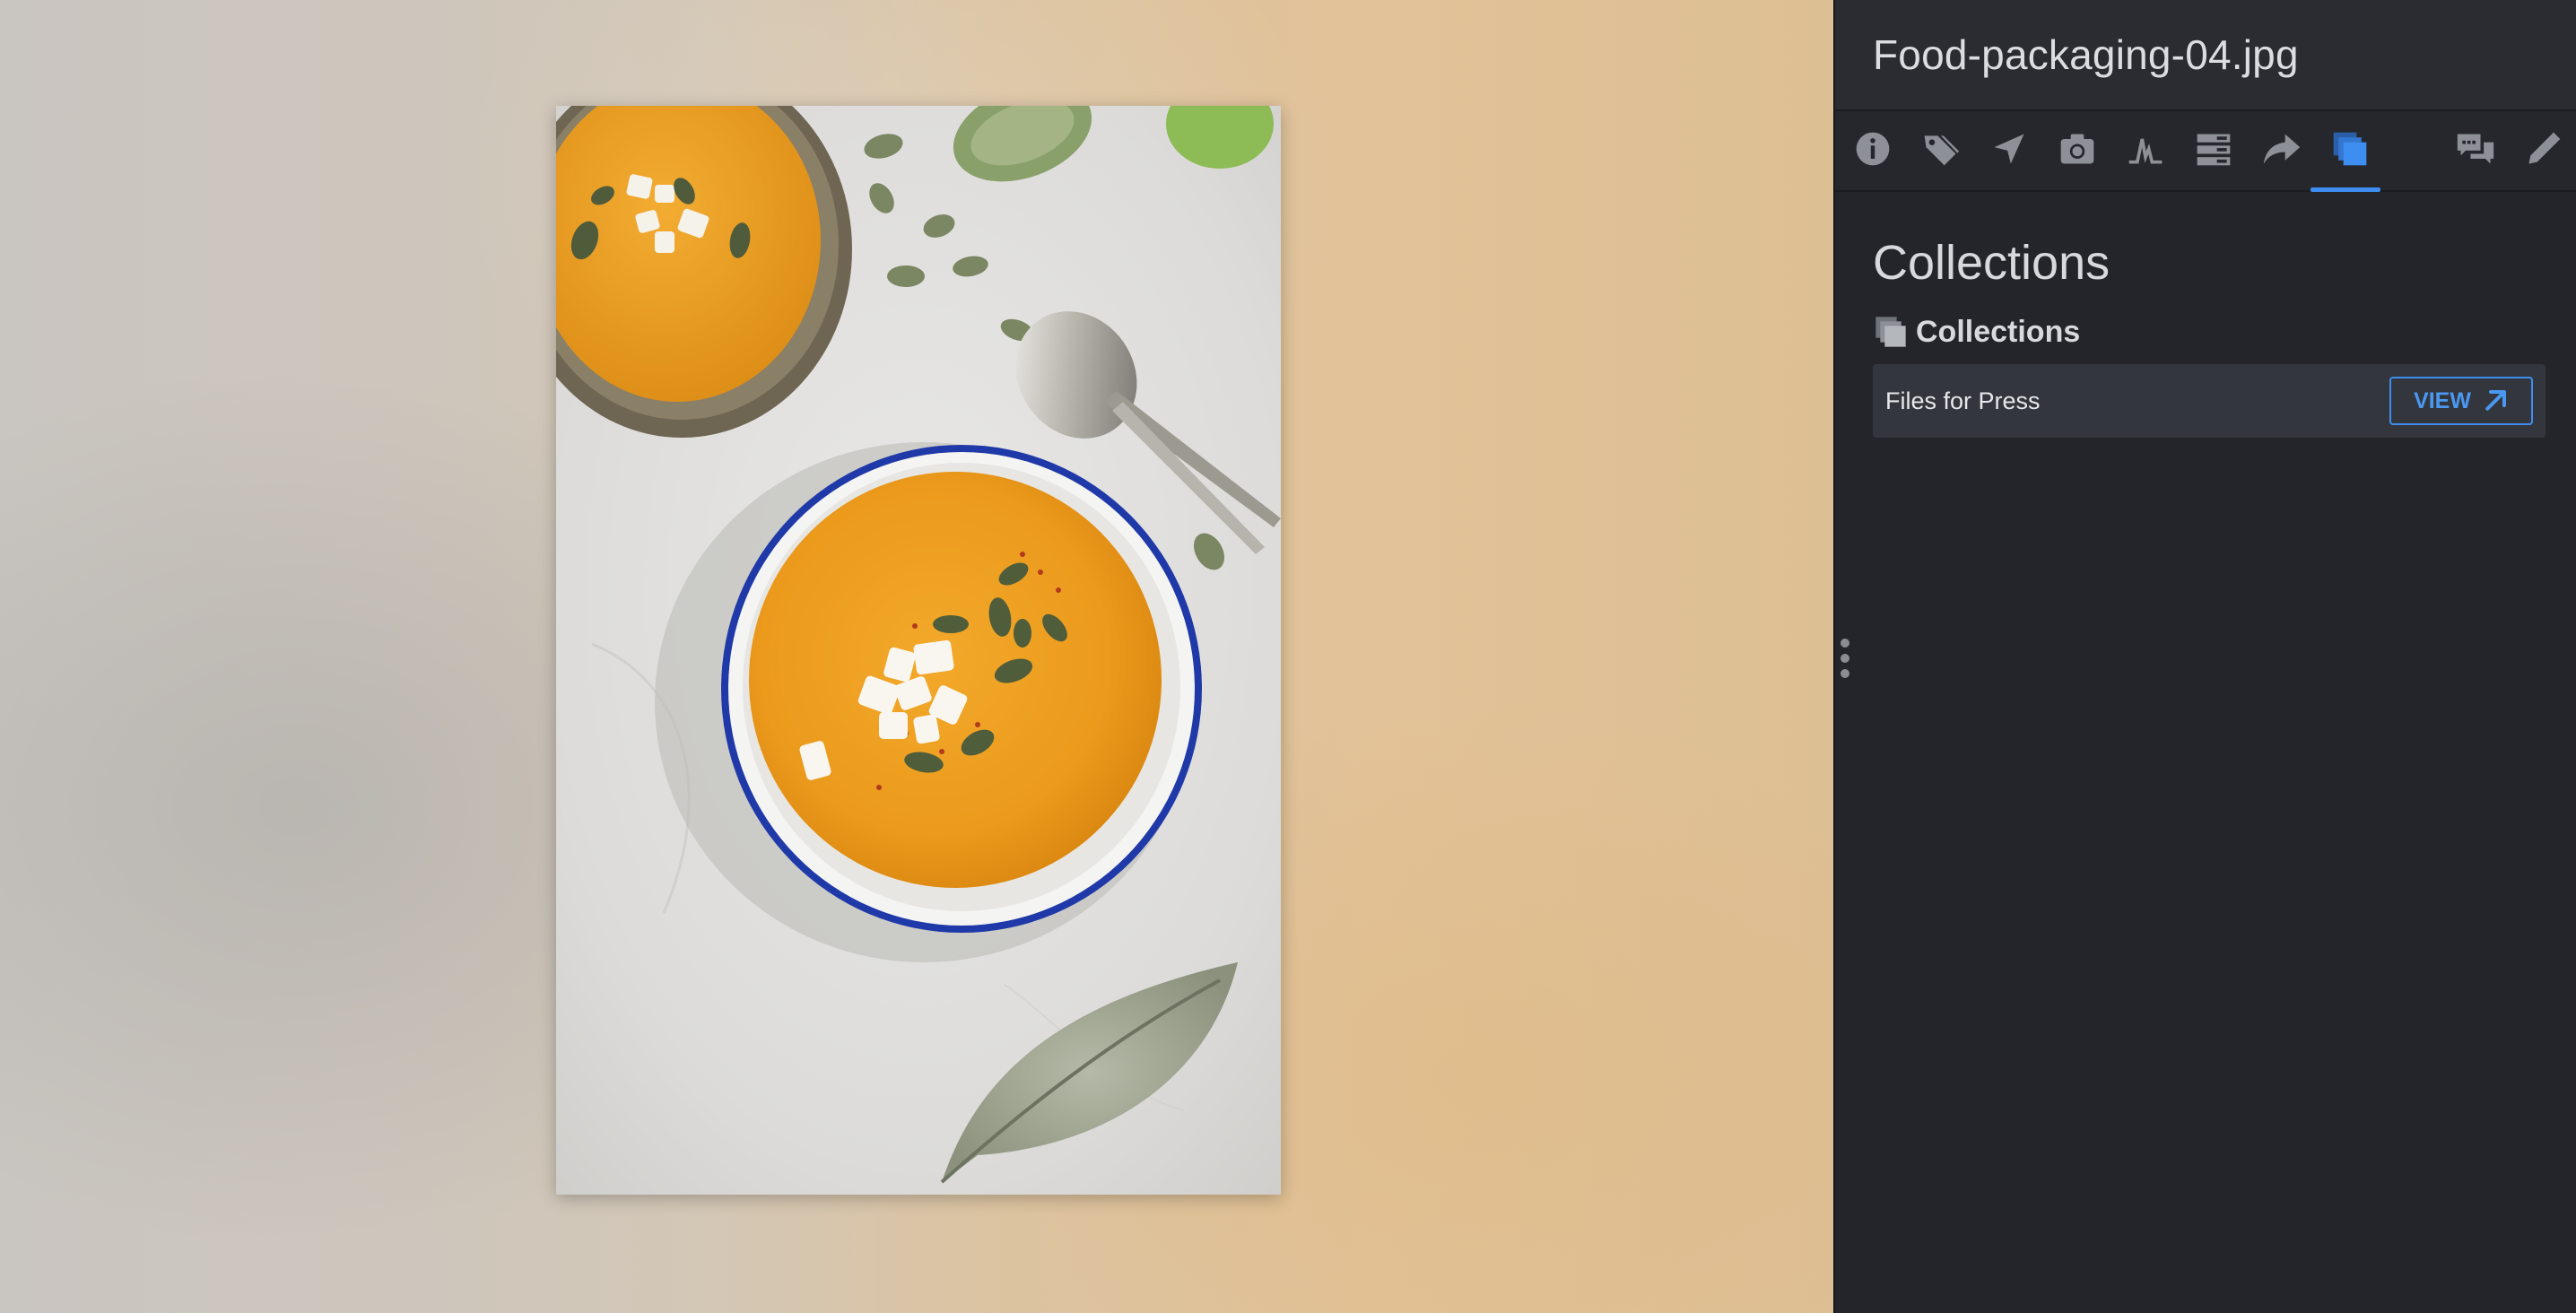  I want to click on tab-location, so click(2009, 149).